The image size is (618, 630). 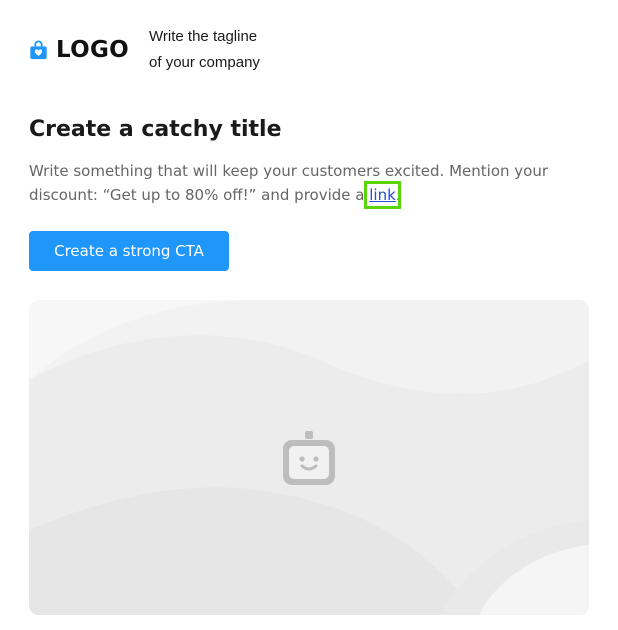 I want to click on email-header: LOGO Write the tagline of your company, so click(x=159, y=52).